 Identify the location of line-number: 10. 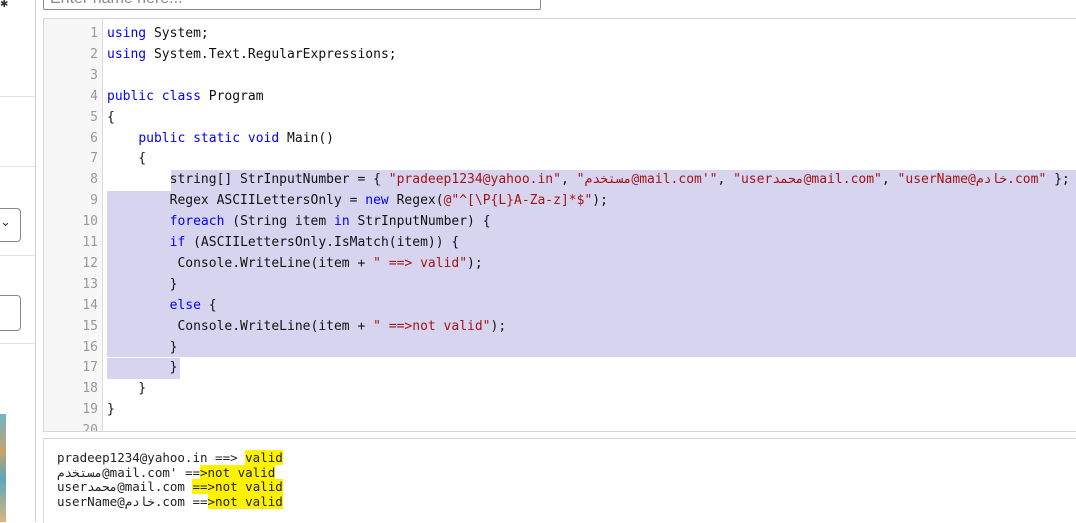
(90, 222).